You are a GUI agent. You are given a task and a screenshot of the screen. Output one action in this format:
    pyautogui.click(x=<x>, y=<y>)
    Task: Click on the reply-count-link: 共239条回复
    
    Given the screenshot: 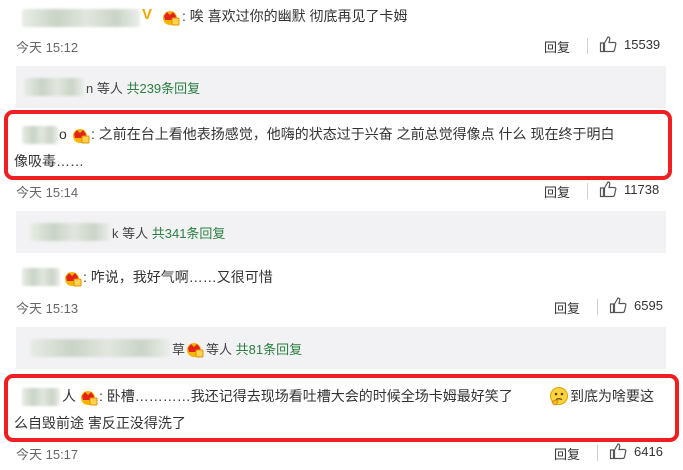 What is the action you would take?
    pyautogui.click(x=163, y=88)
    